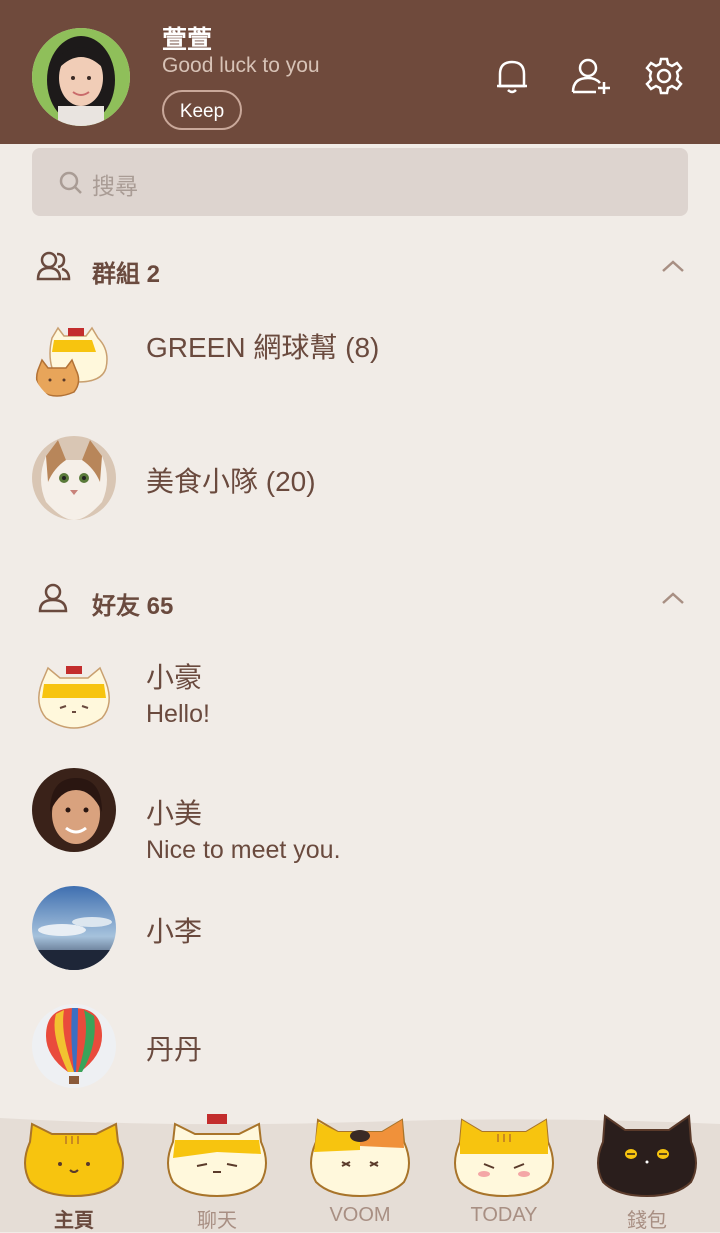 The width and height of the screenshot is (720, 1233). I want to click on bottom-tab-bar: 主頁 聊天 VOOM TODAY 錢包, so click(360, 1172).